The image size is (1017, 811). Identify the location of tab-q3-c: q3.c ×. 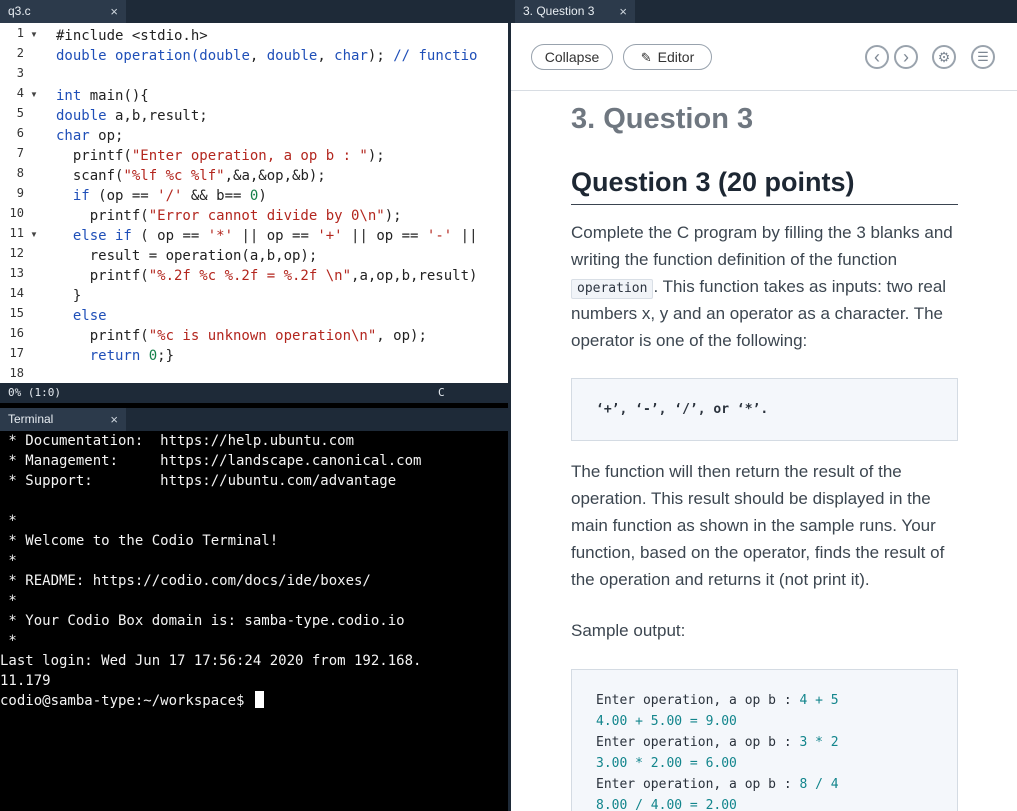
(63, 11).